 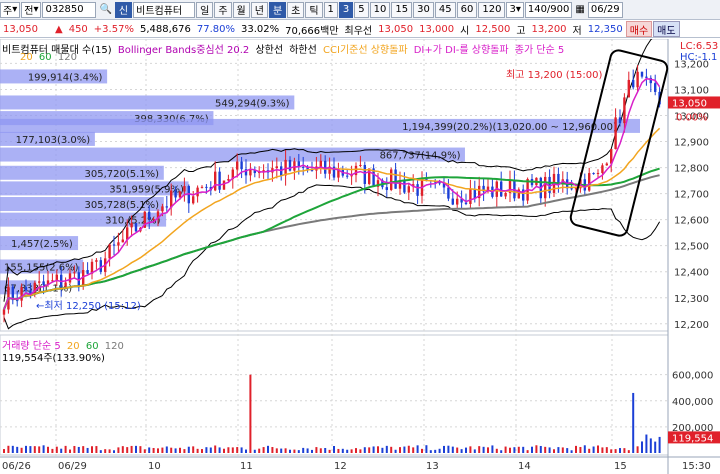 I want to click on volume-profile-label: 310,(5.2%), so click(x=133, y=221).